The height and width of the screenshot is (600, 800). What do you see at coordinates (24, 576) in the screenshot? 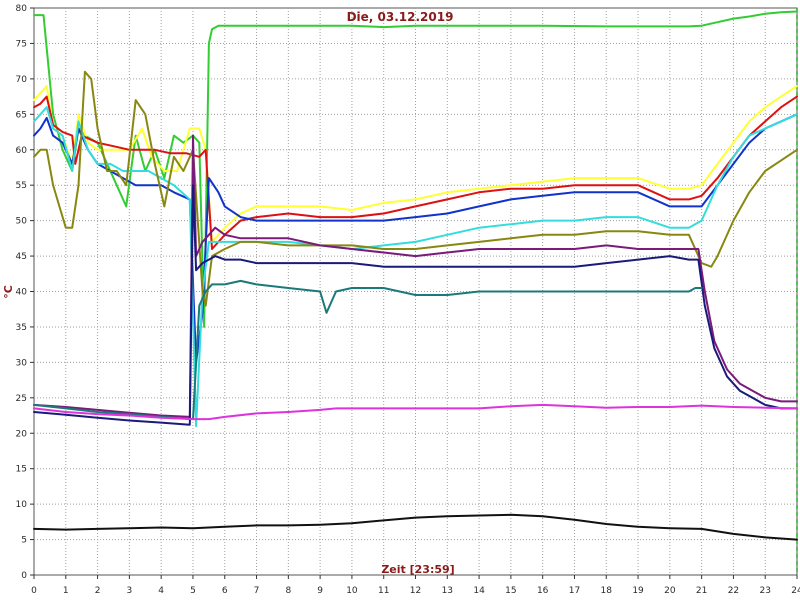
I see `y-tick-label: 0` at bounding box center [24, 576].